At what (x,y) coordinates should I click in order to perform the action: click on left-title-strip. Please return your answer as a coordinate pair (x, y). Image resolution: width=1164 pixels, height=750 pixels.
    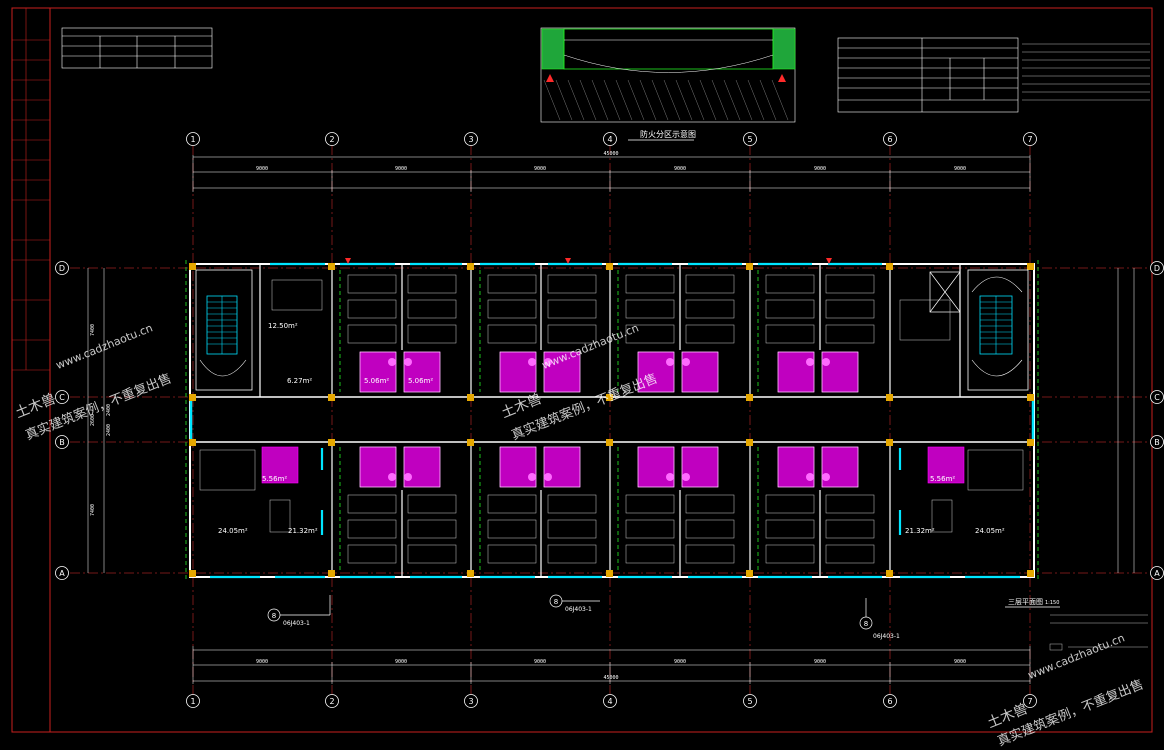
    Looking at the image, I should click on (31, 189).